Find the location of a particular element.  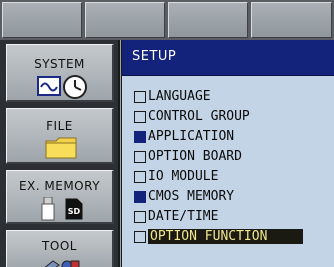

tool-icon is located at coordinates (61, 261).